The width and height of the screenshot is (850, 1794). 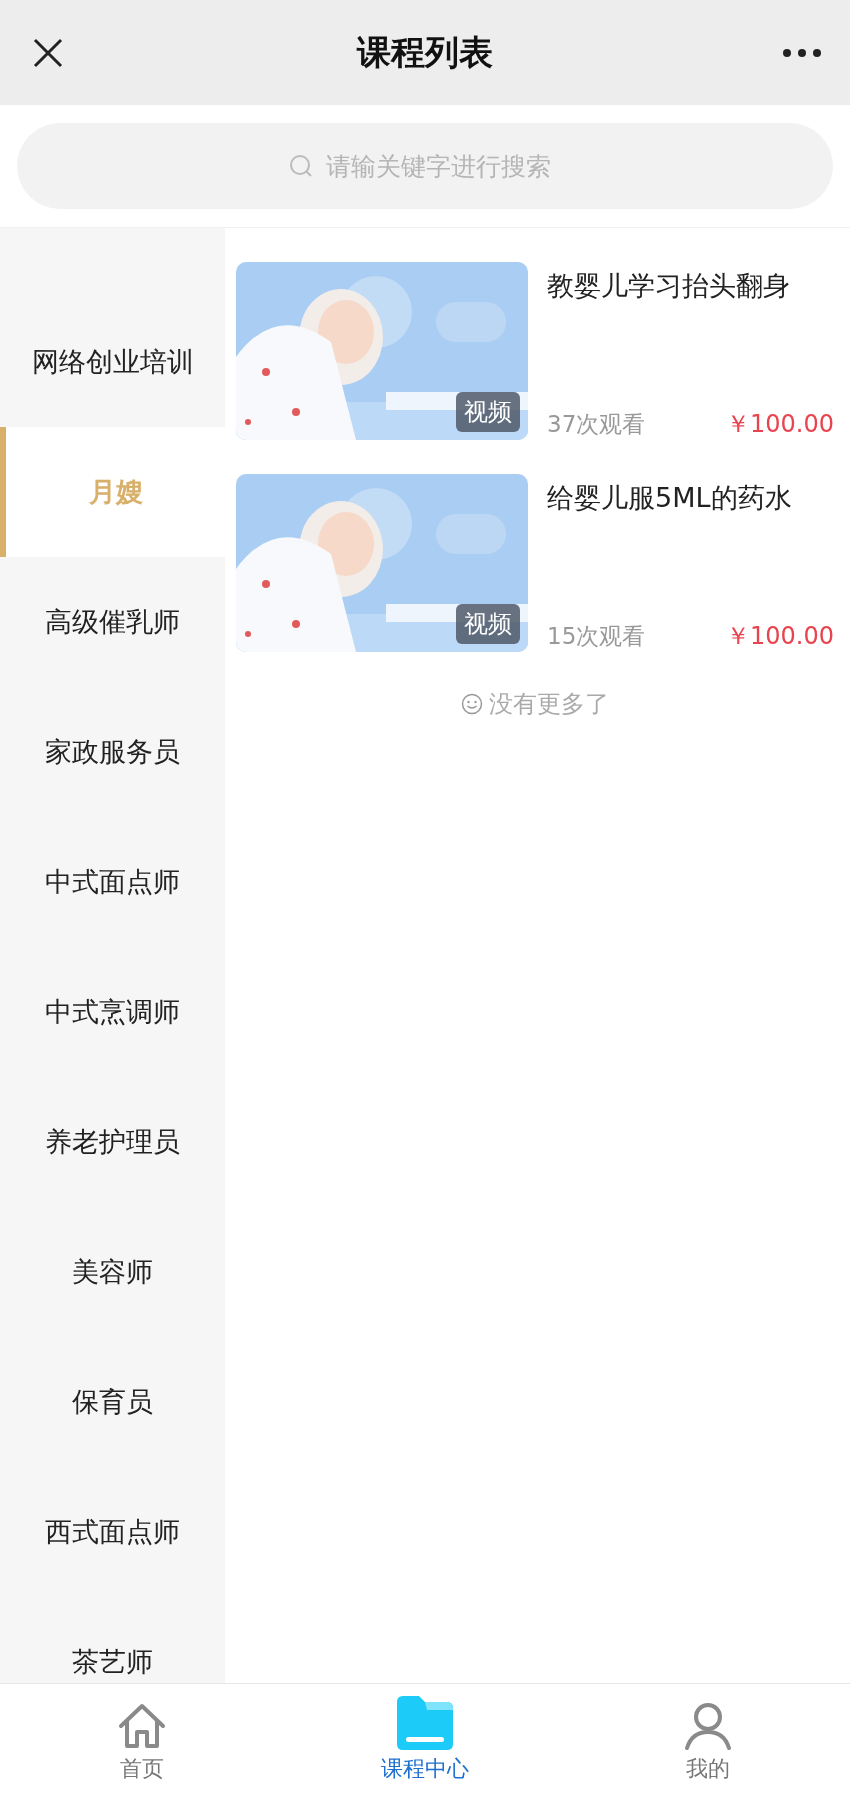 I want to click on category-item: 中式烹调师, so click(x=112, y=1012).